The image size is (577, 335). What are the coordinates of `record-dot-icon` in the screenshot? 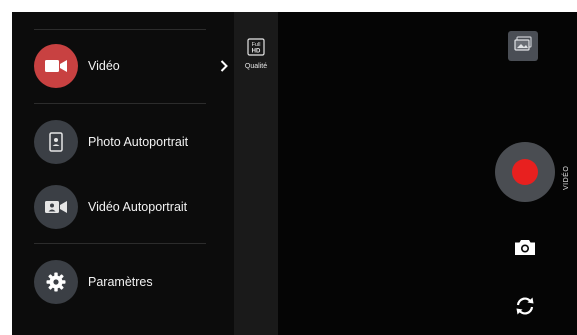 It's located at (525, 172).